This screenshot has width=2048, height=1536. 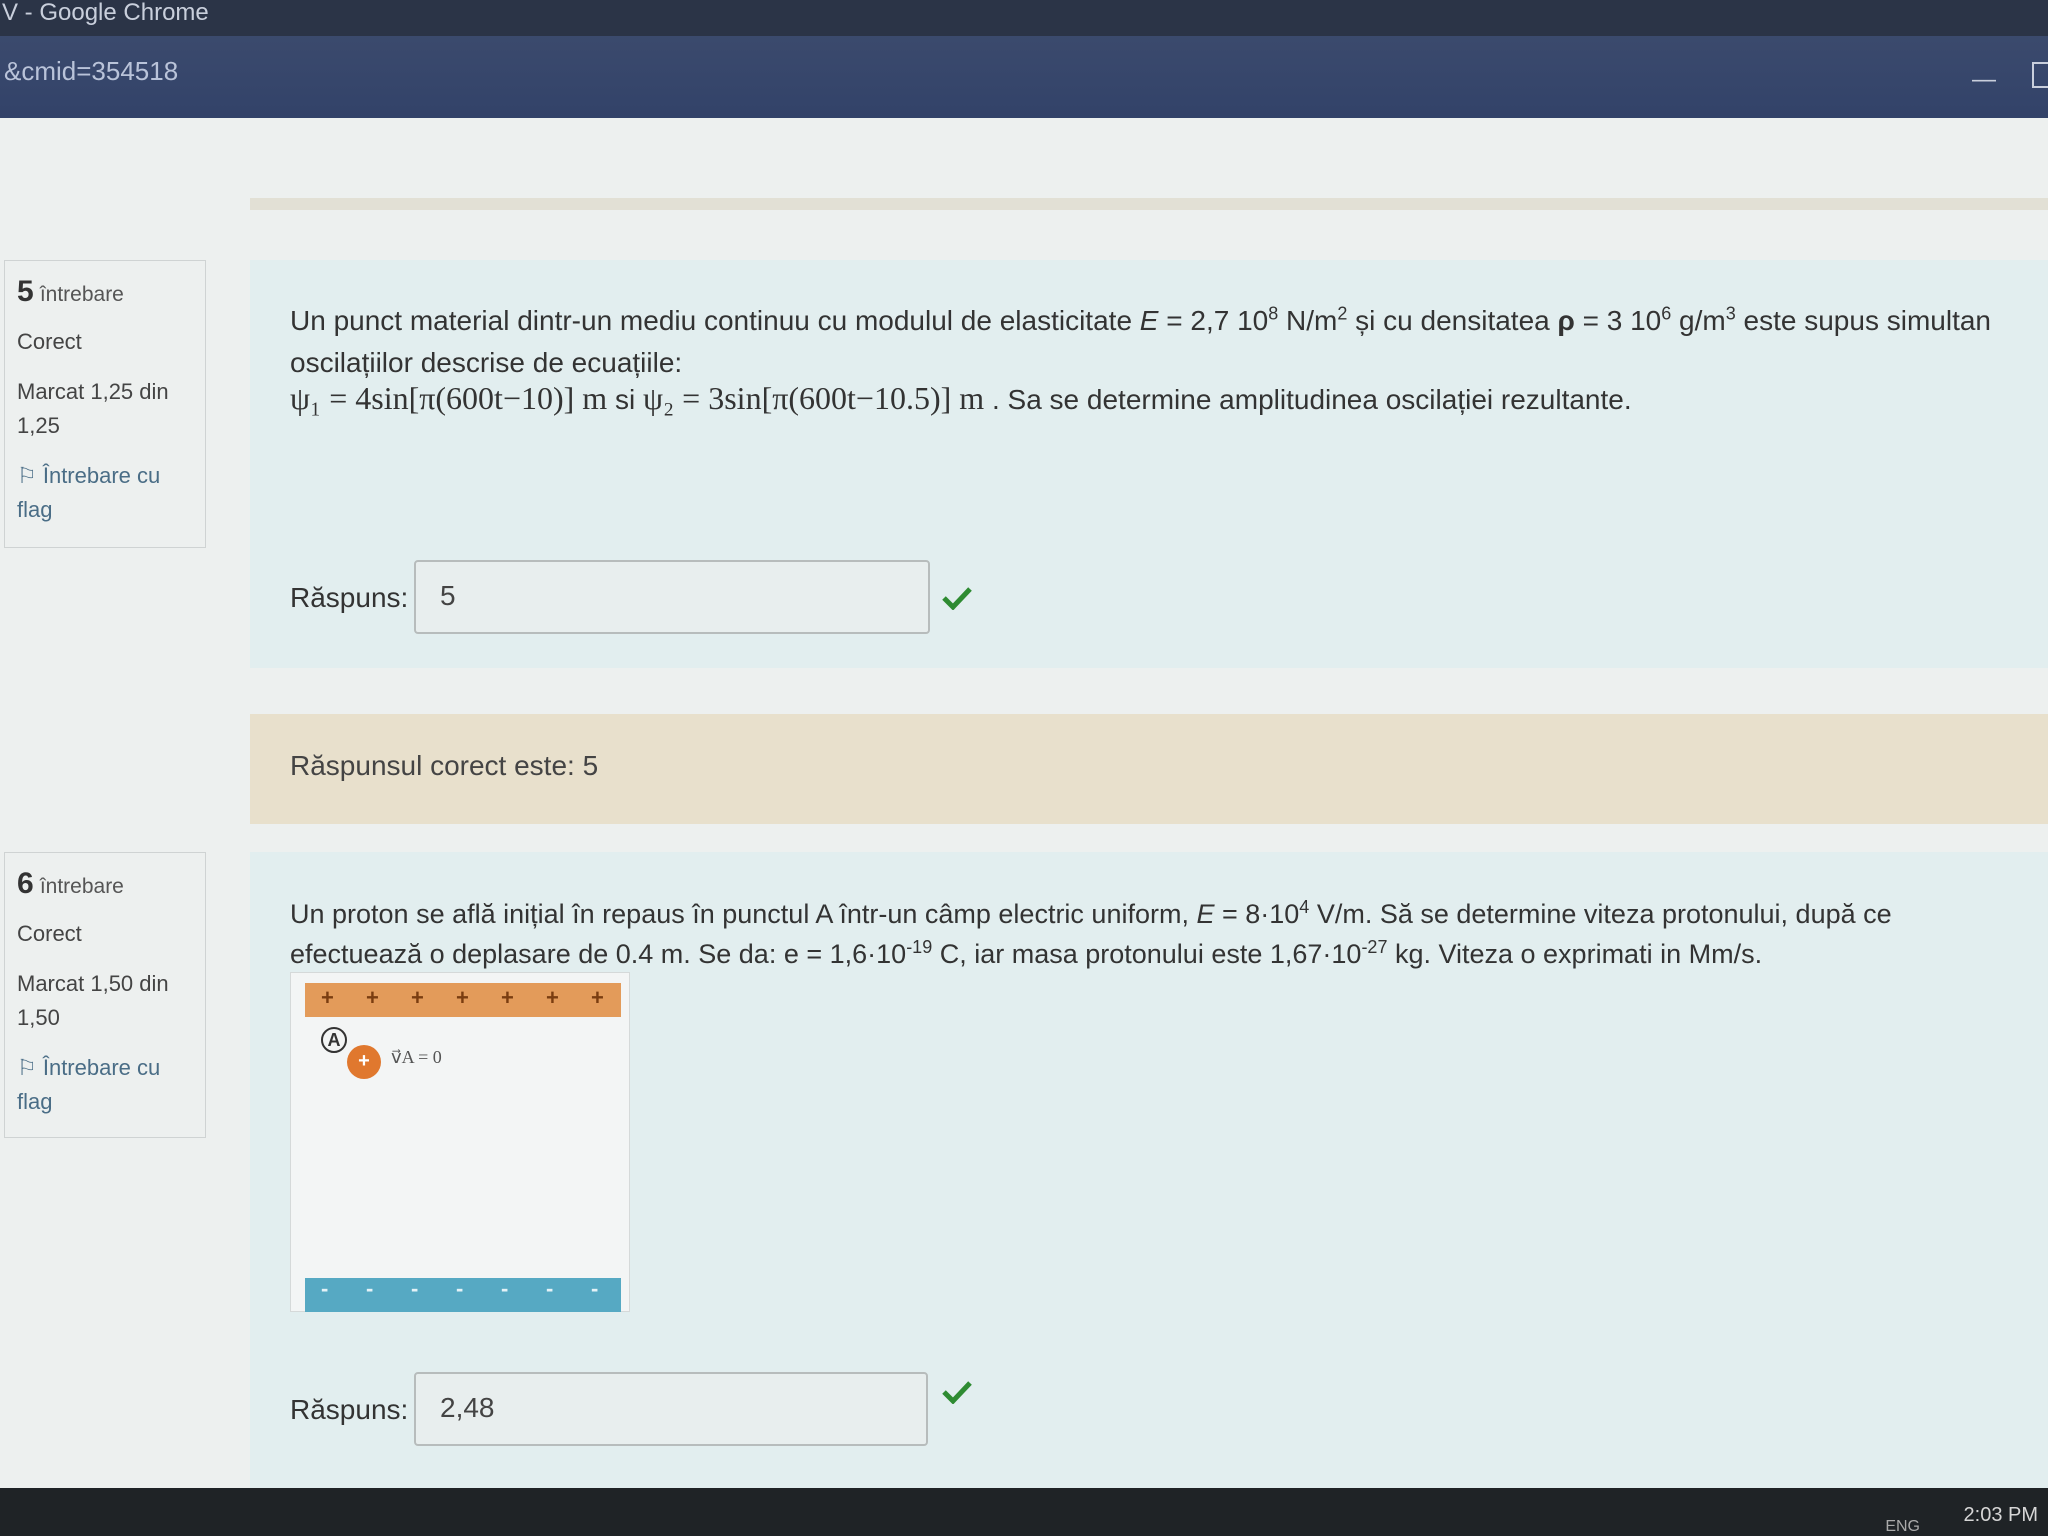 What do you see at coordinates (460, 1142) in the screenshot?
I see `capacitor-figure: + + + + + + + A + v⃗A = 0 -------` at bounding box center [460, 1142].